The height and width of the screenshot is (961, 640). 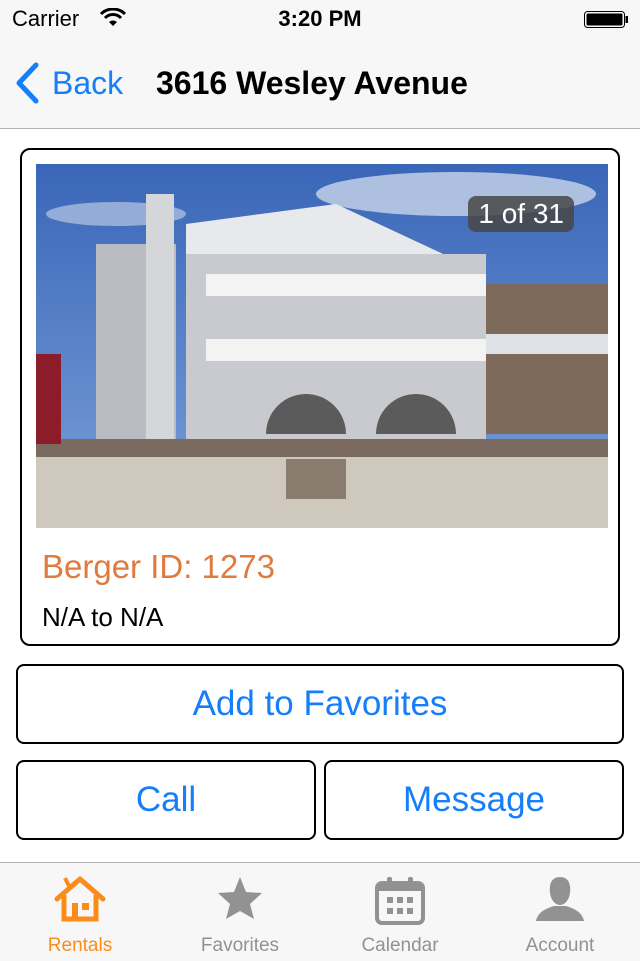 I want to click on tab-account: Account, so click(x=560, y=912).